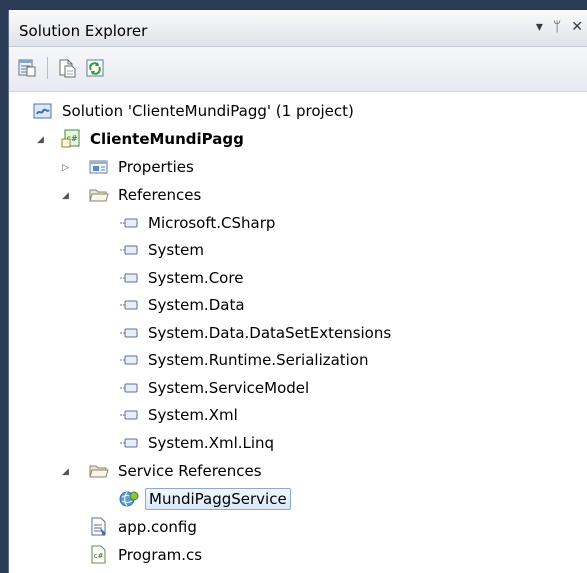  I want to click on tree-item-label: References, so click(160, 195).